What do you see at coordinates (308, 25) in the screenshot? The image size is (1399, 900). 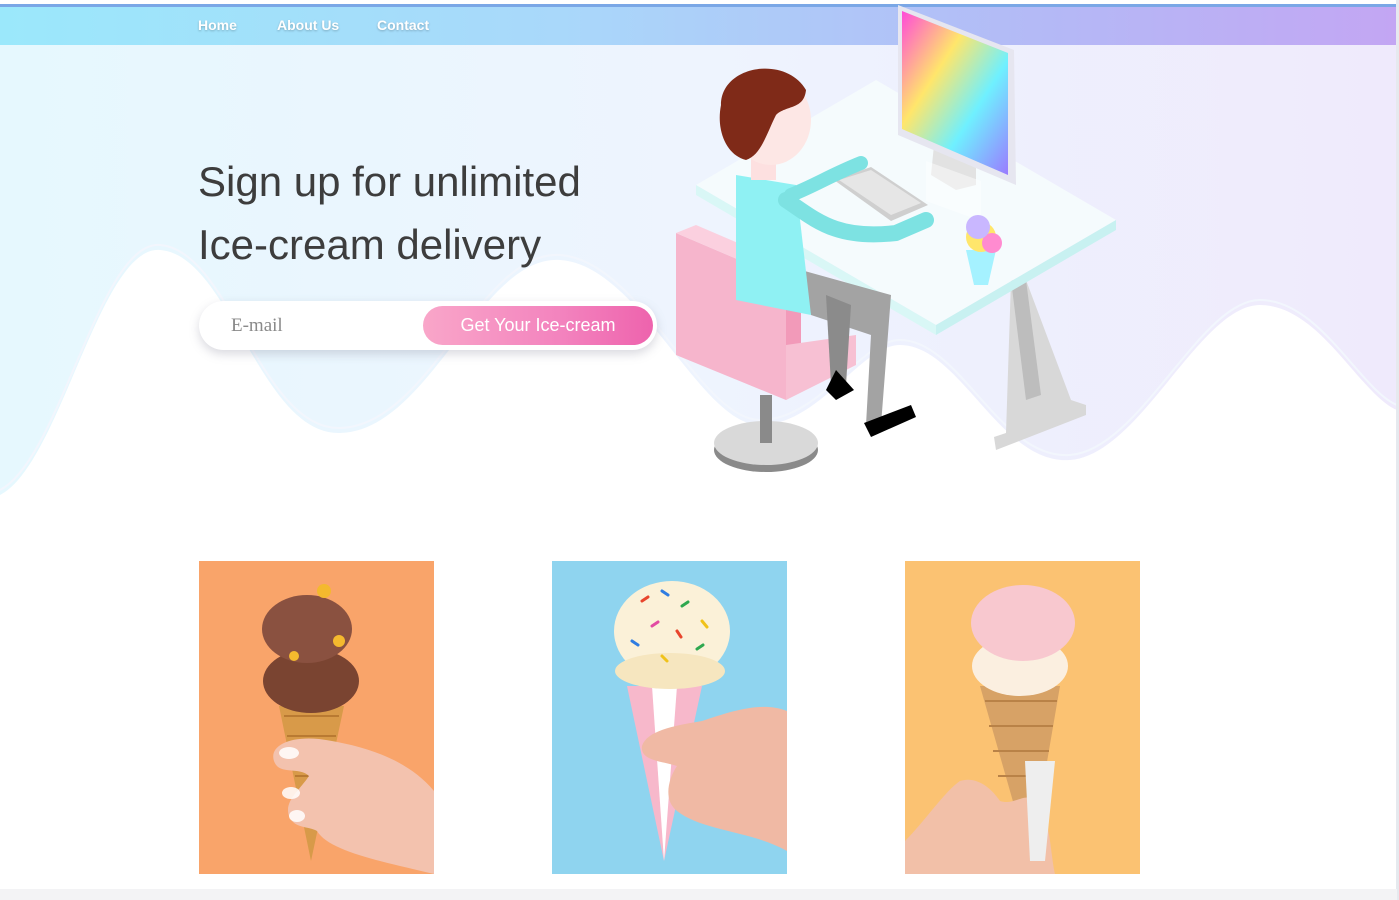 I see `nav-item-about-us: About Us` at bounding box center [308, 25].